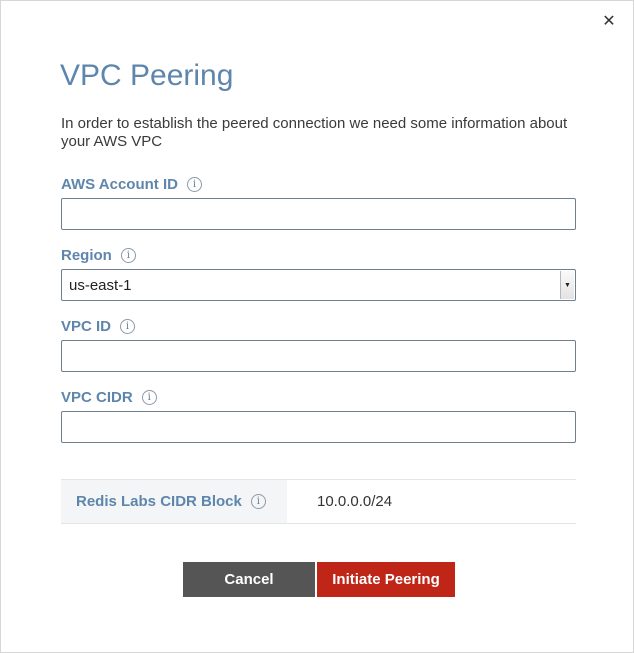 This screenshot has height=653, width=634. What do you see at coordinates (86, 326) in the screenshot?
I see `vpc-id-label-text: VPC ID` at bounding box center [86, 326].